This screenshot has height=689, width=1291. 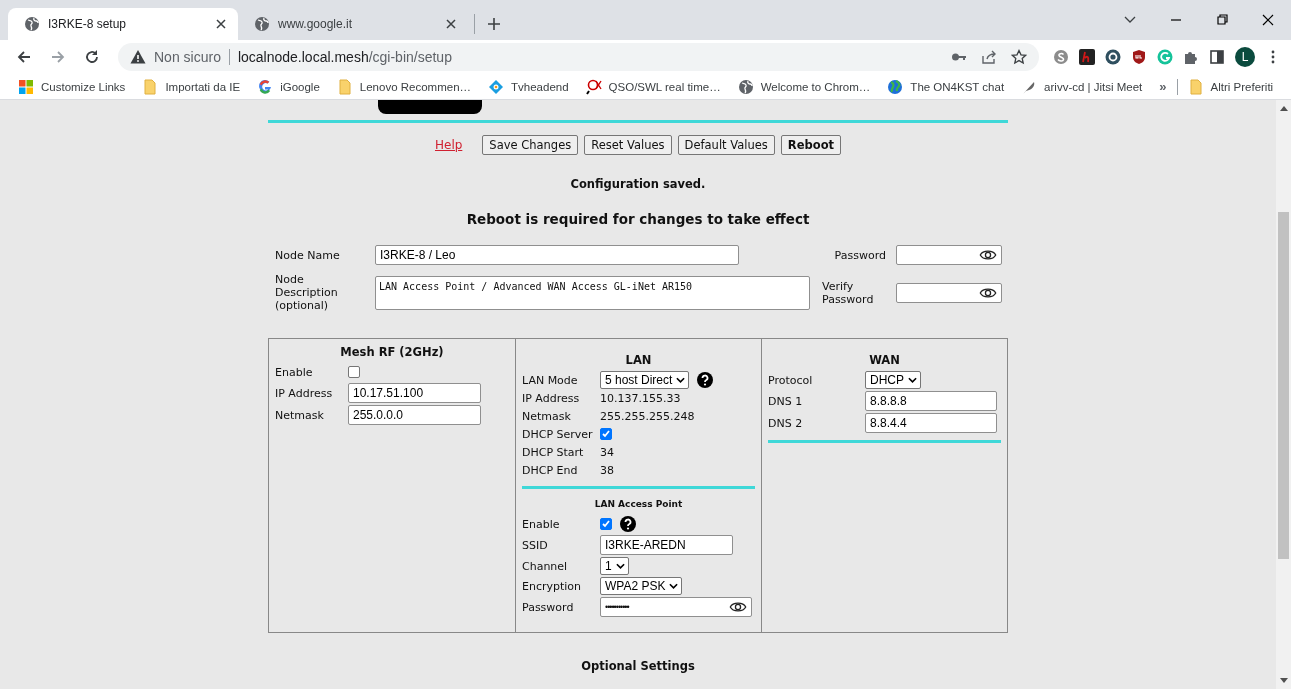 I want to click on warning-icon, so click(x=138, y=57).